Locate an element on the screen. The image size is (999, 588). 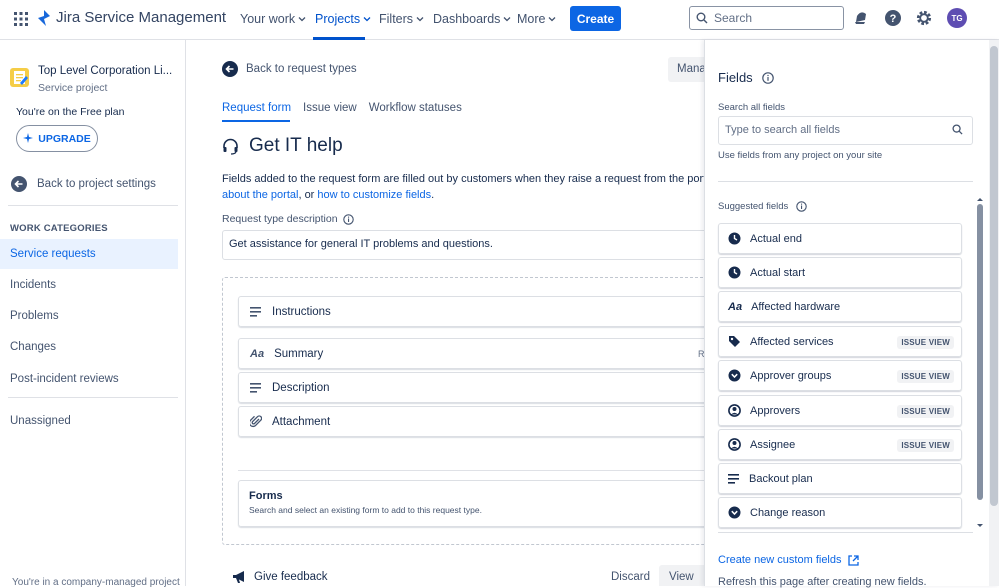
nav-more: More is located at coordinates (536, 19).